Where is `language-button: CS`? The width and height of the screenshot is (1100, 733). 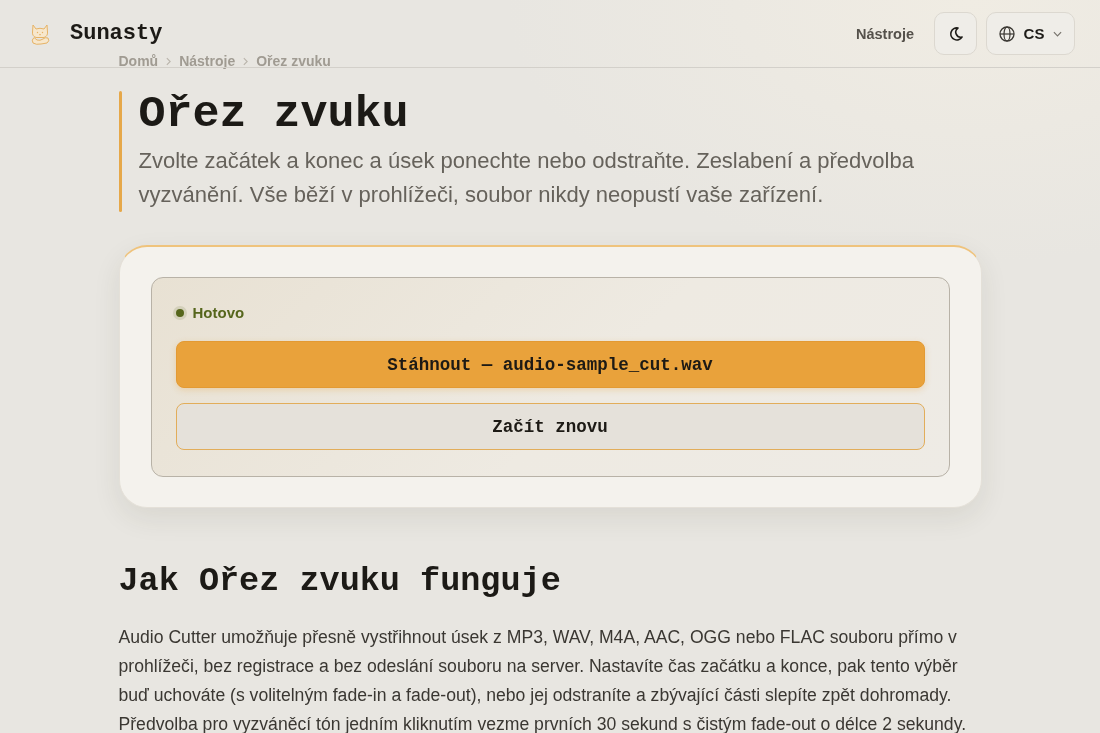 language-button: CS is located at coordinates (1030, 33).